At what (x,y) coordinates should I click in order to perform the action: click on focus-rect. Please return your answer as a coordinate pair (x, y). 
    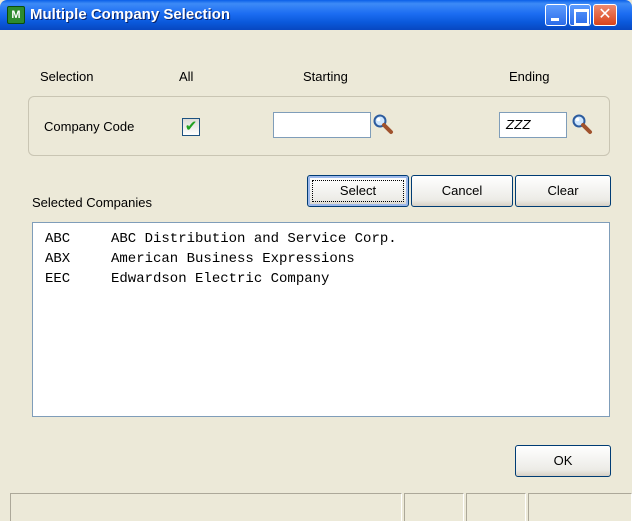
    Looking at the image, I should click on (358, 191).